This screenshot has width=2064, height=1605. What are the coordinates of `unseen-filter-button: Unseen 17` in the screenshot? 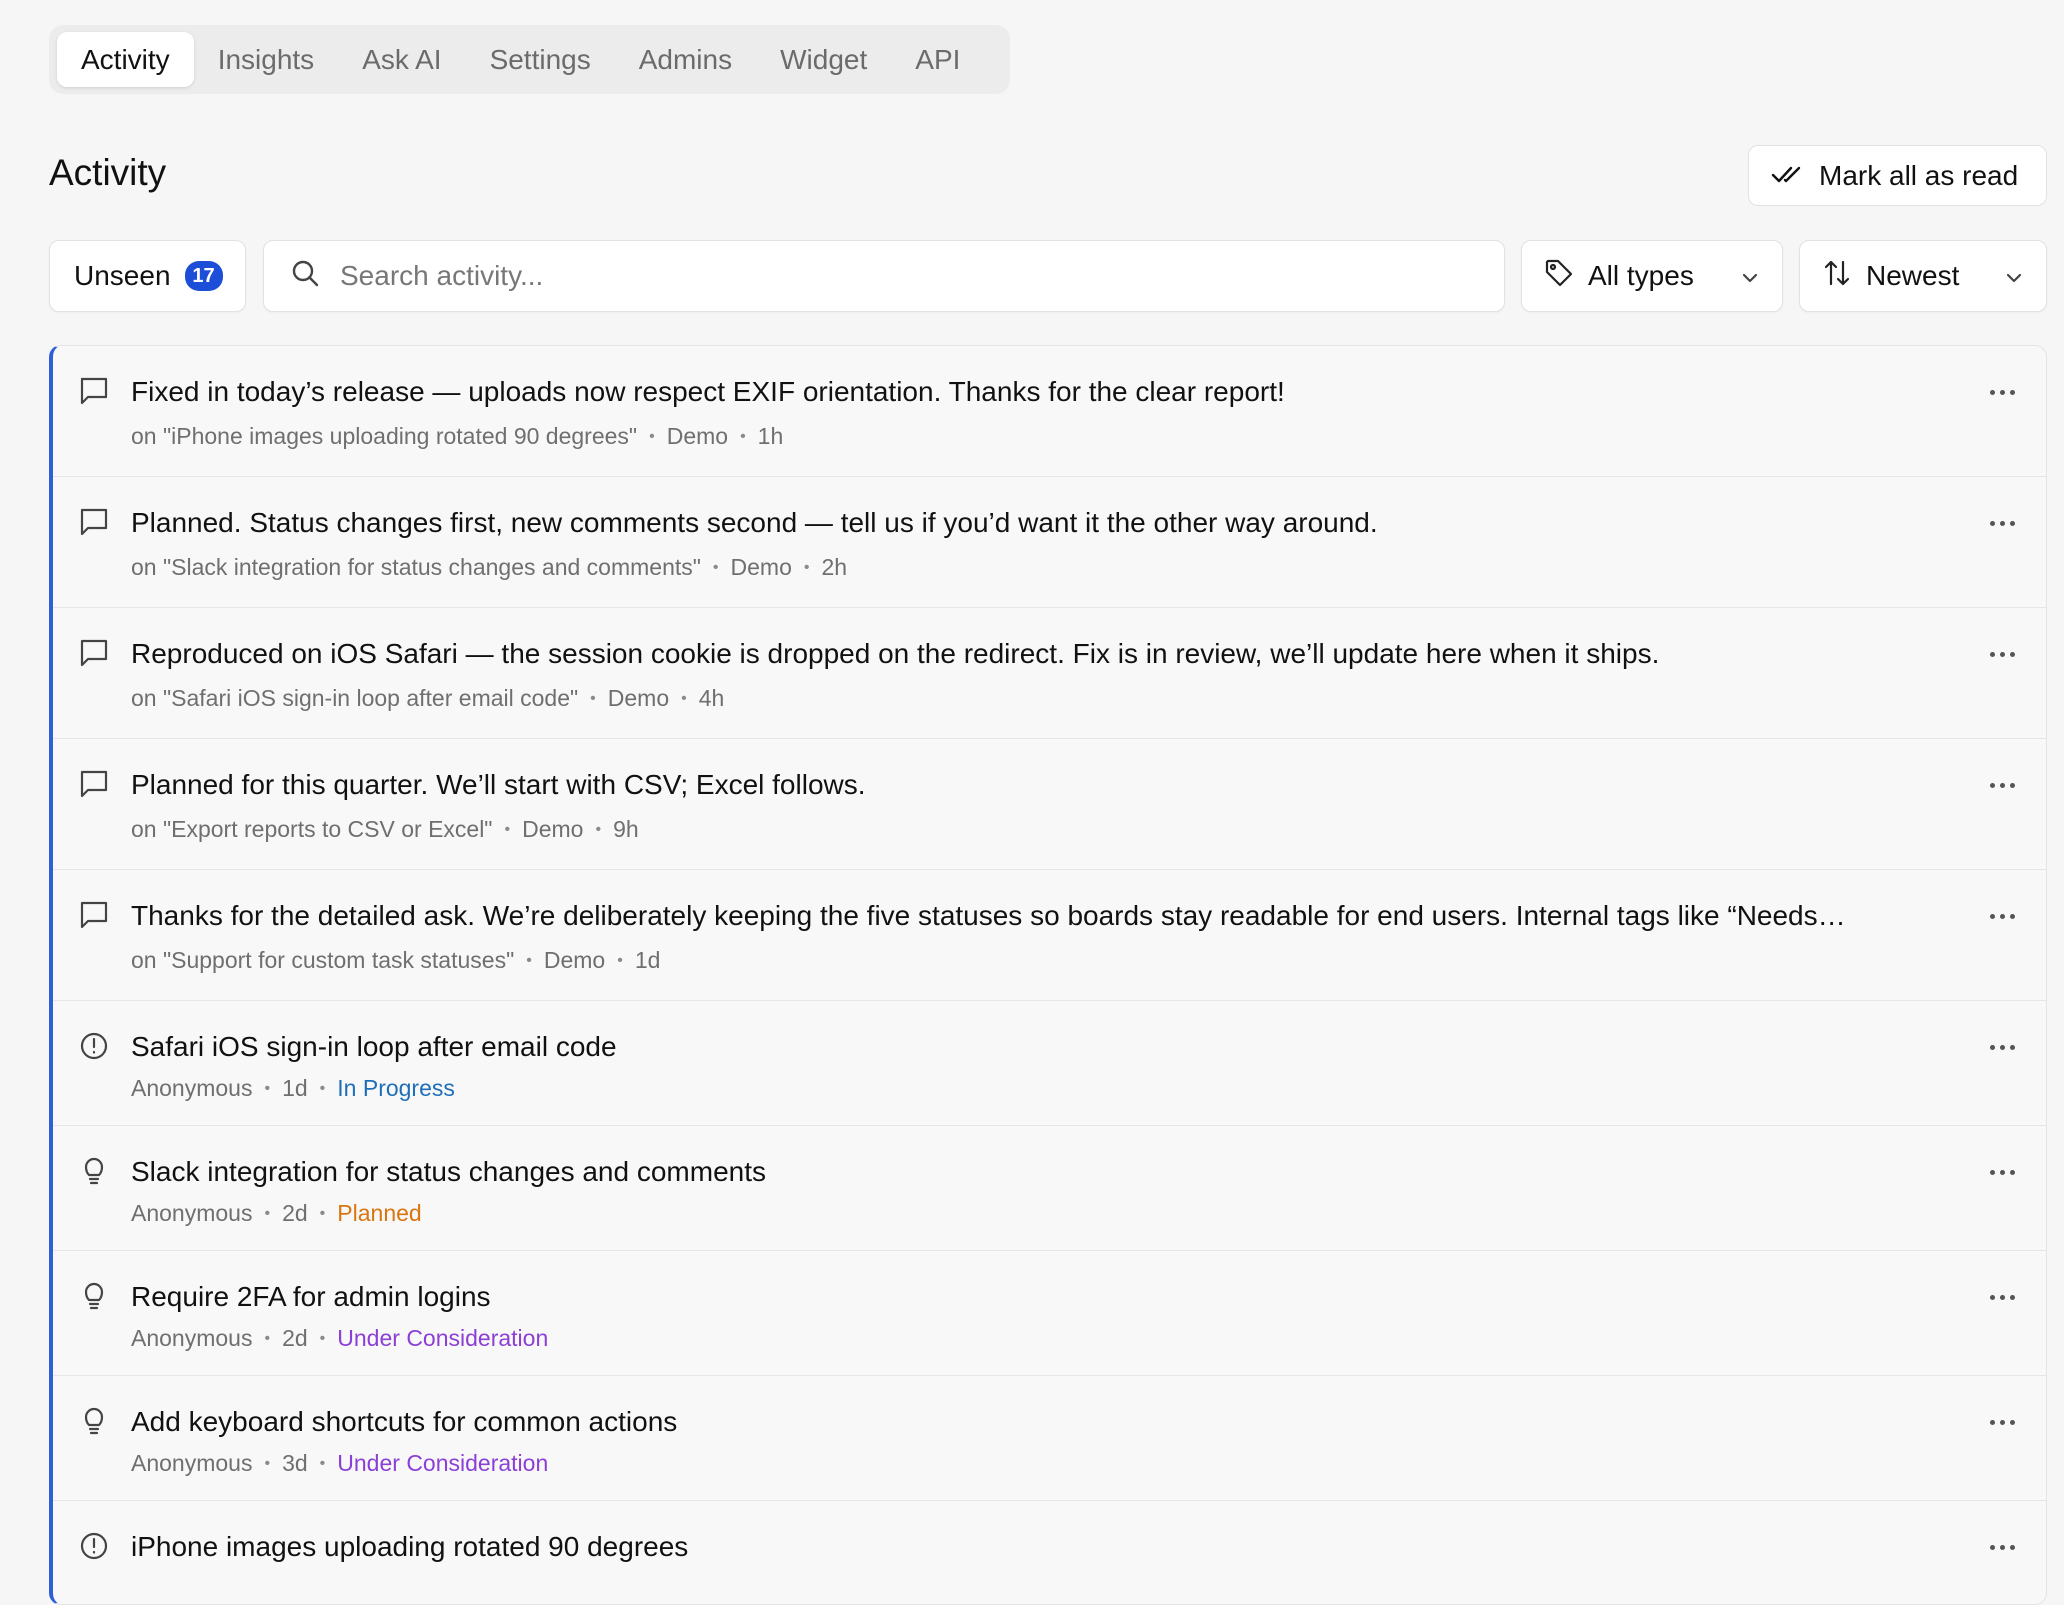 It's located at (147, 276).